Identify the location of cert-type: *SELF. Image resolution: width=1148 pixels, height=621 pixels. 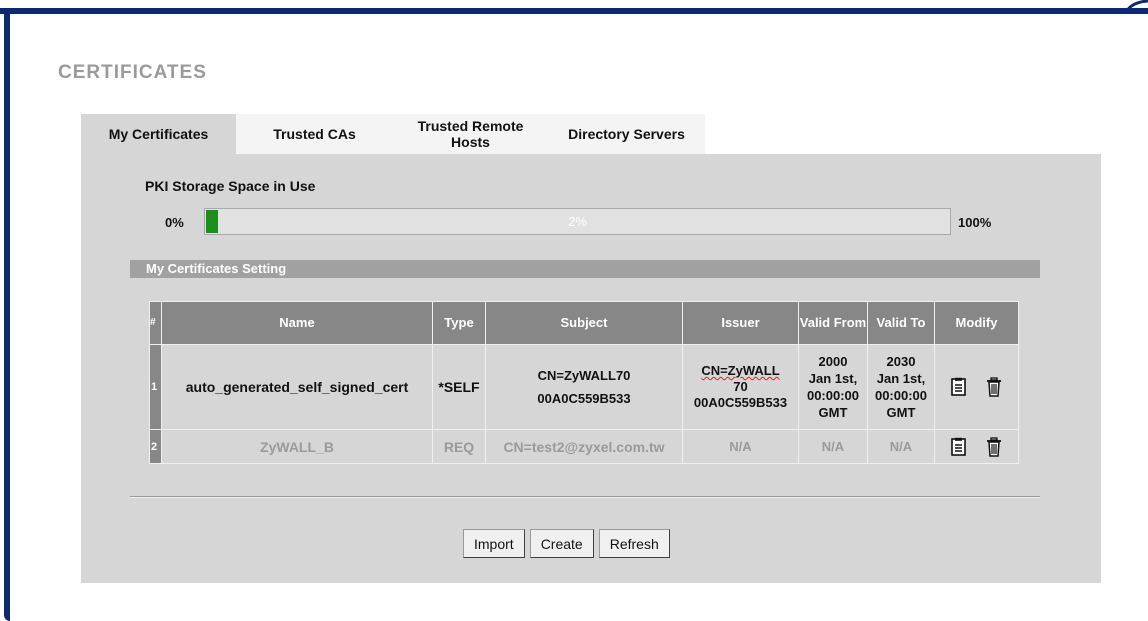
(459, 387).